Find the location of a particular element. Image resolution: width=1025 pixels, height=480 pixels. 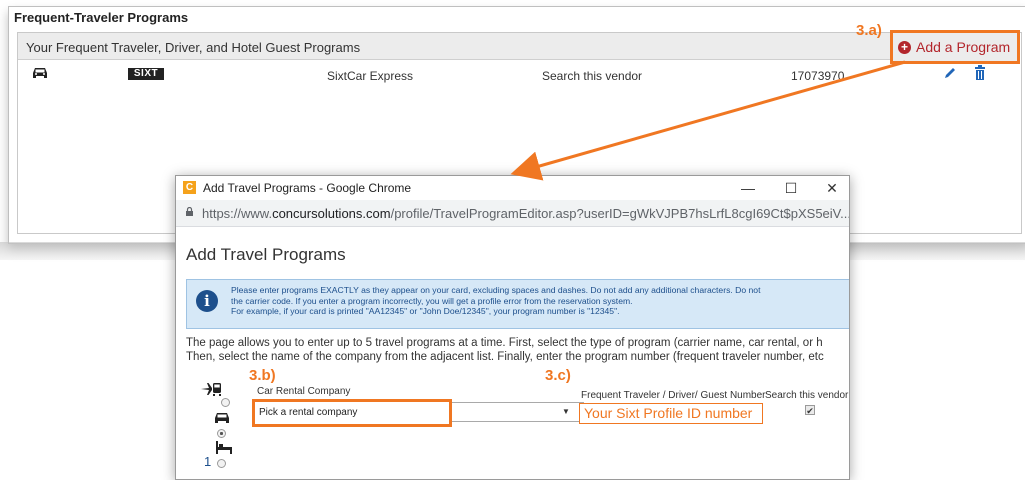

rental-company-select-value: Pick a rental company is located at coordinates (308, 412).